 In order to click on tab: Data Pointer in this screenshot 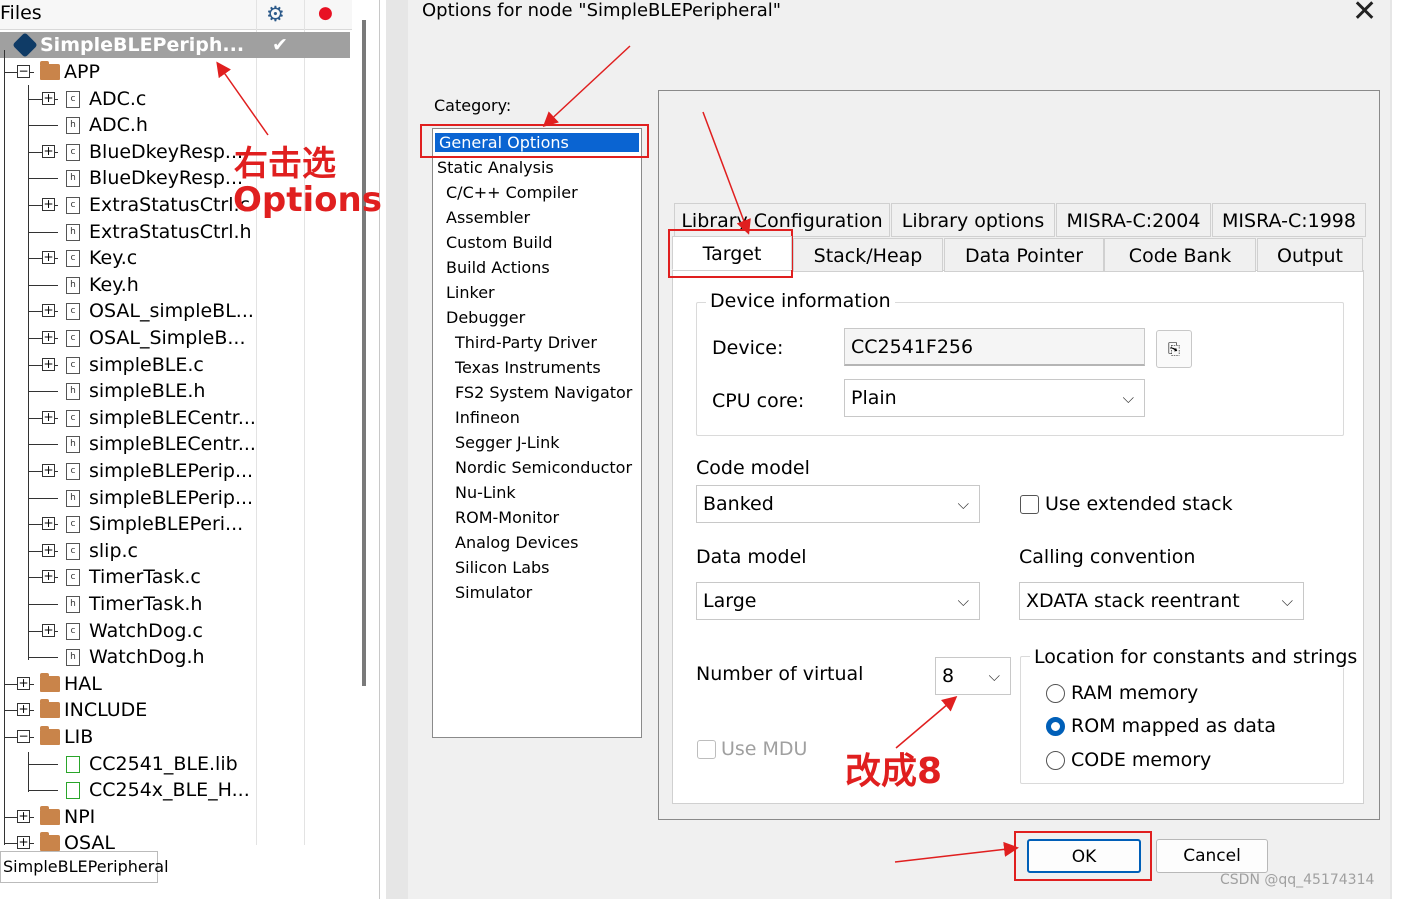, I will do `click(1024, 255)`.